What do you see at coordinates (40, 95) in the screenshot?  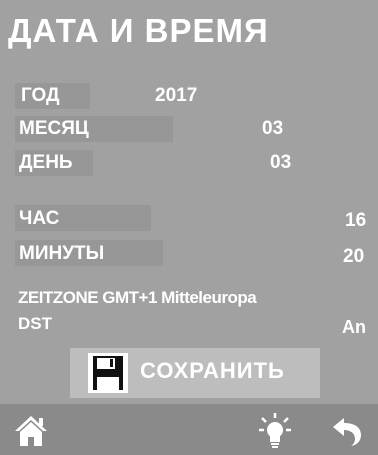 I see `year-label: ГОД` at bounding box center [40, 95].